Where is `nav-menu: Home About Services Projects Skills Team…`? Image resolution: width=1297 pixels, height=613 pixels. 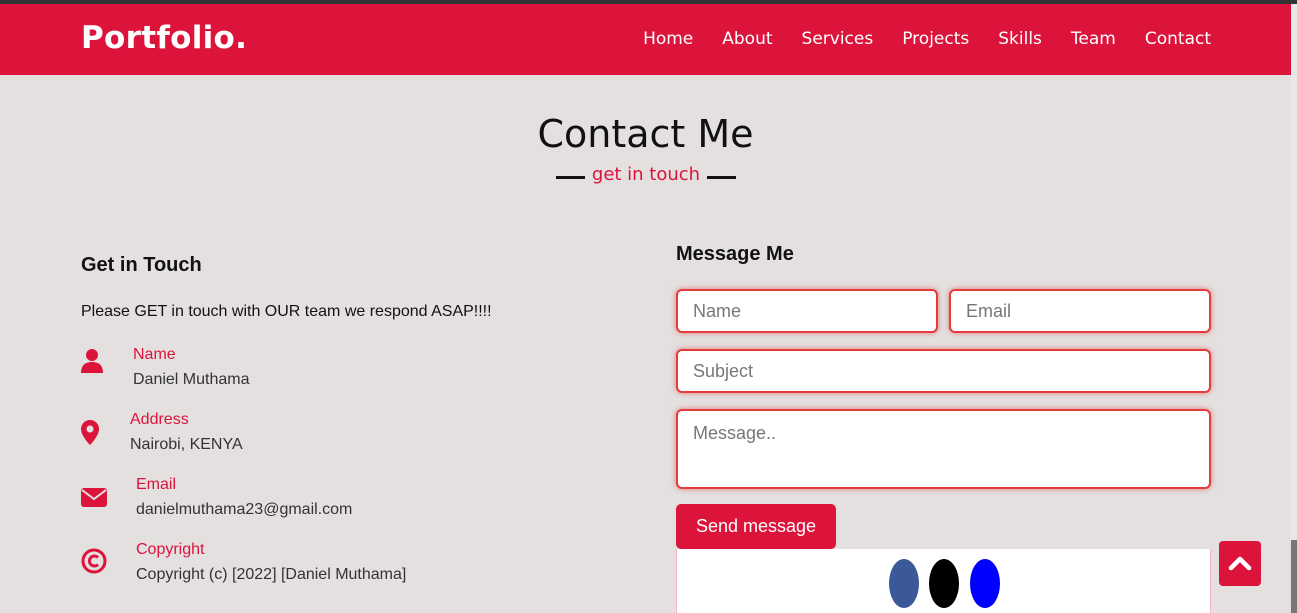 nav-menu: Home About Services Projects Skills Team… is located at coordinates (927, 39).